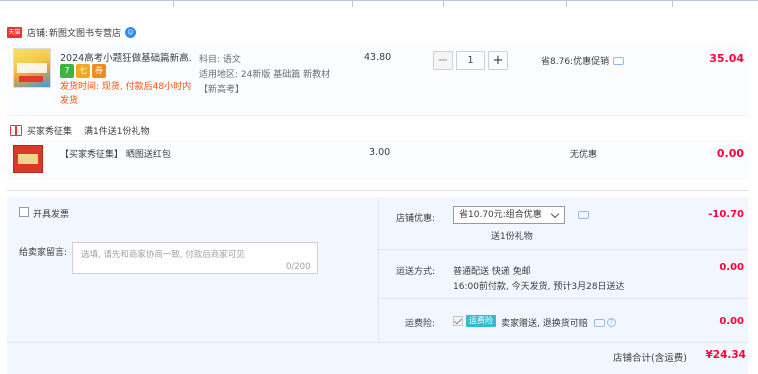 This screenshot has height=374, width=758. What do you see at coordinates (85, 32) in the screenshot?
I see `shop-name-link: 新图文图书专营店` at bounding box center [85, 32].